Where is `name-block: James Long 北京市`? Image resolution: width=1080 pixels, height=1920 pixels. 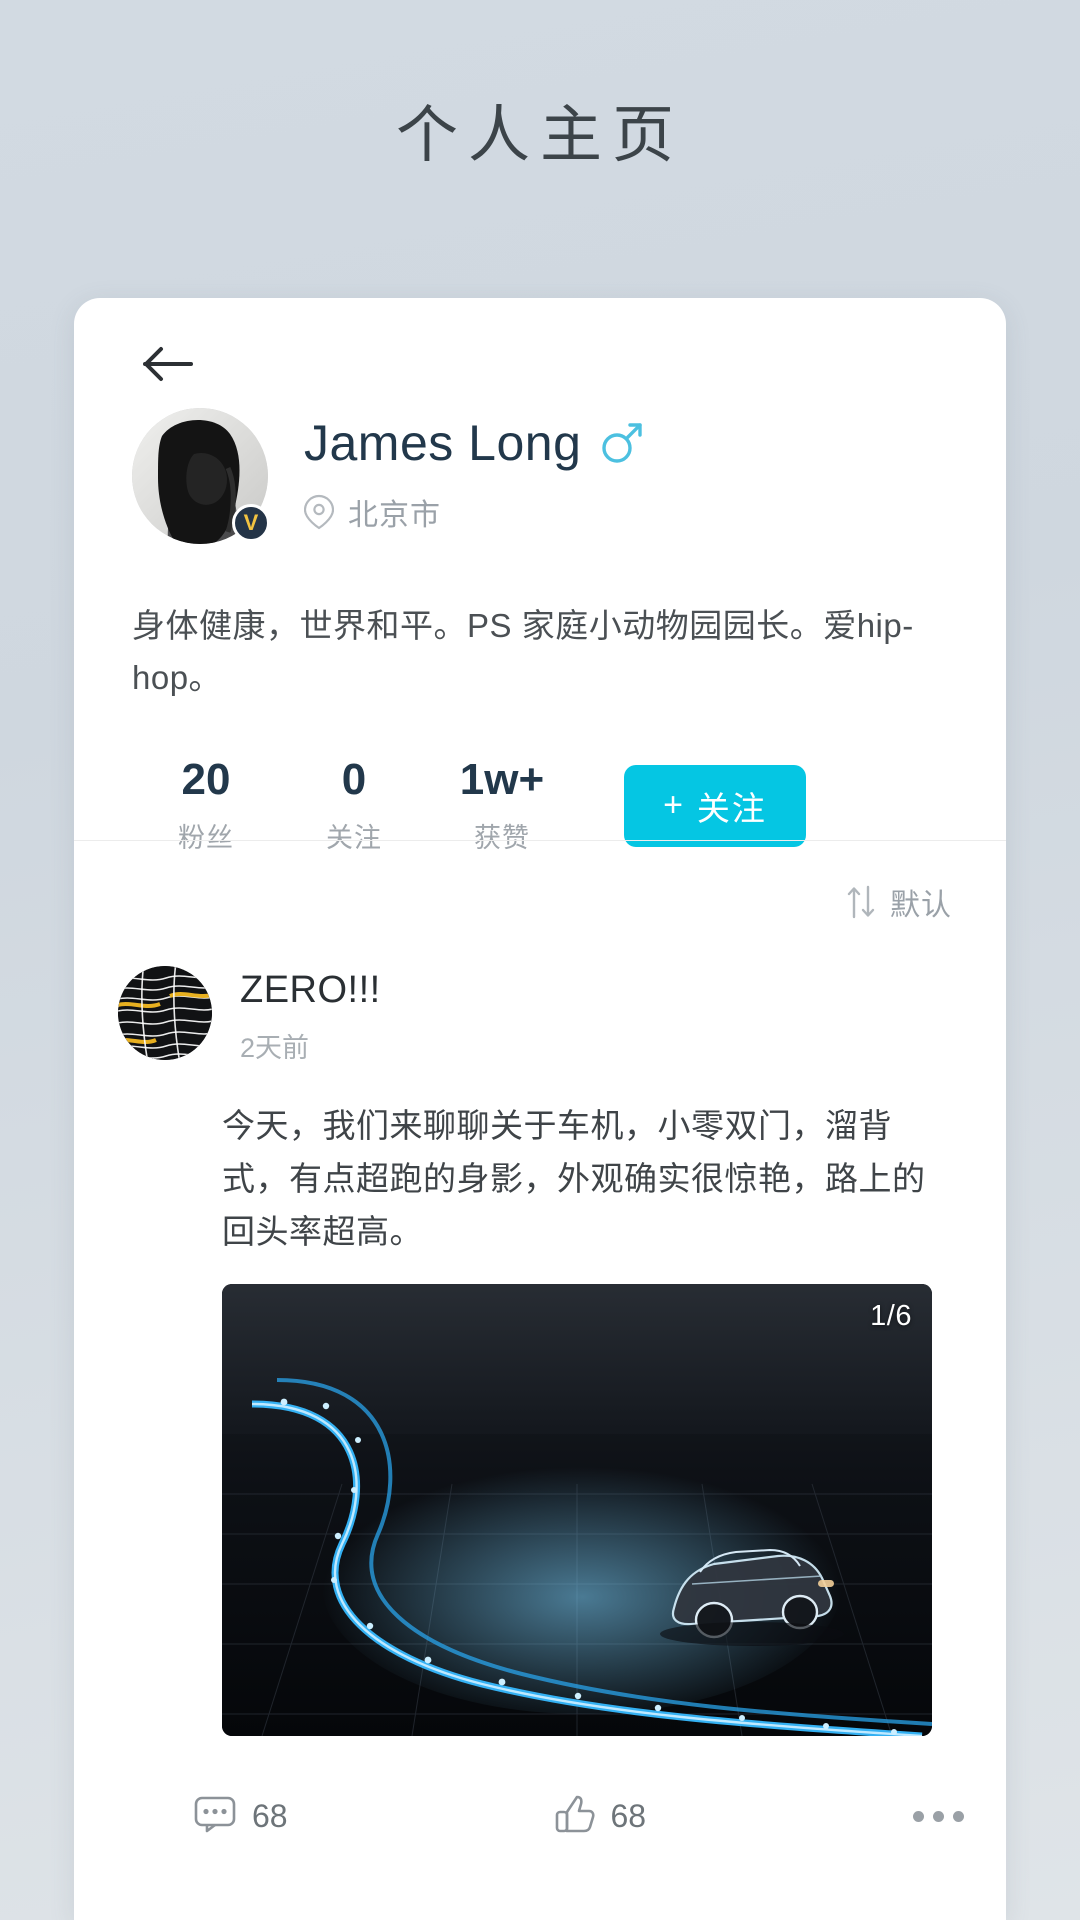
name-block: James Long 北京市 is located at coordinates (474, 471).